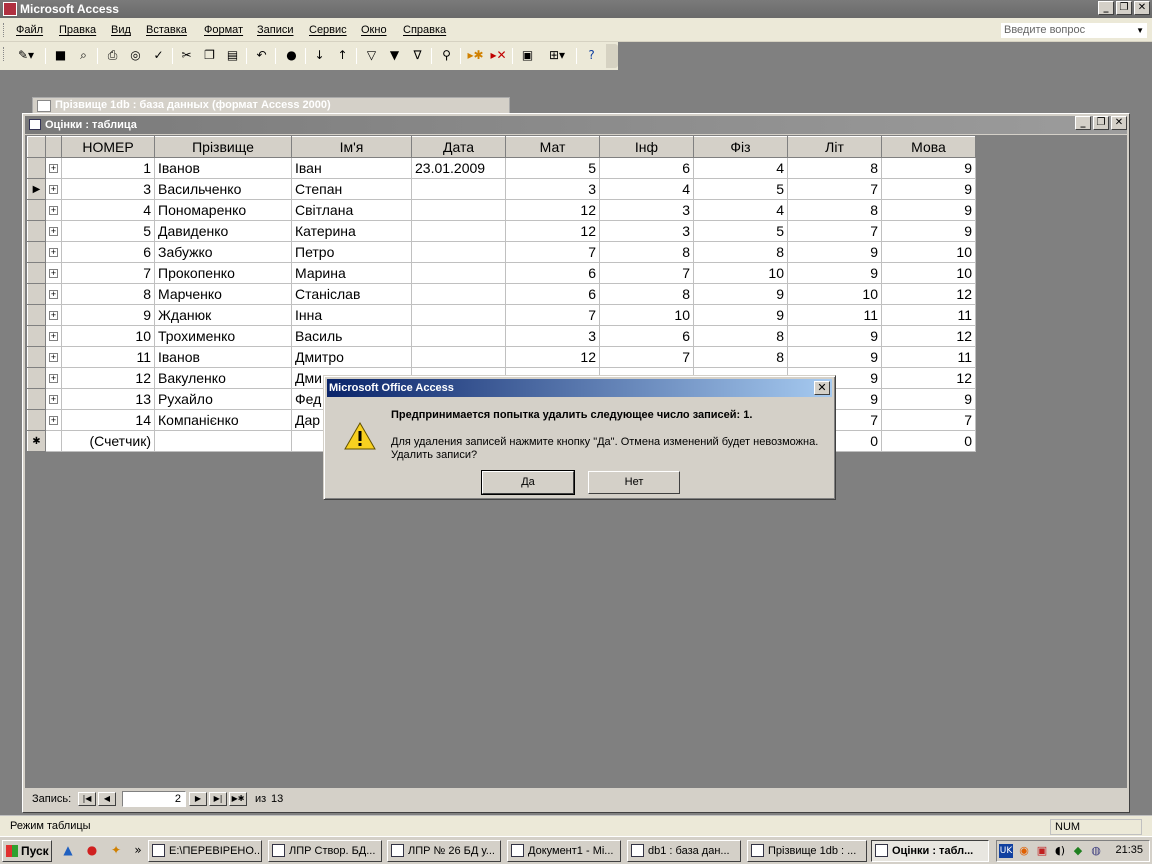  I want to click on new-record-nav-button: ▶✱, so click(238, 799).